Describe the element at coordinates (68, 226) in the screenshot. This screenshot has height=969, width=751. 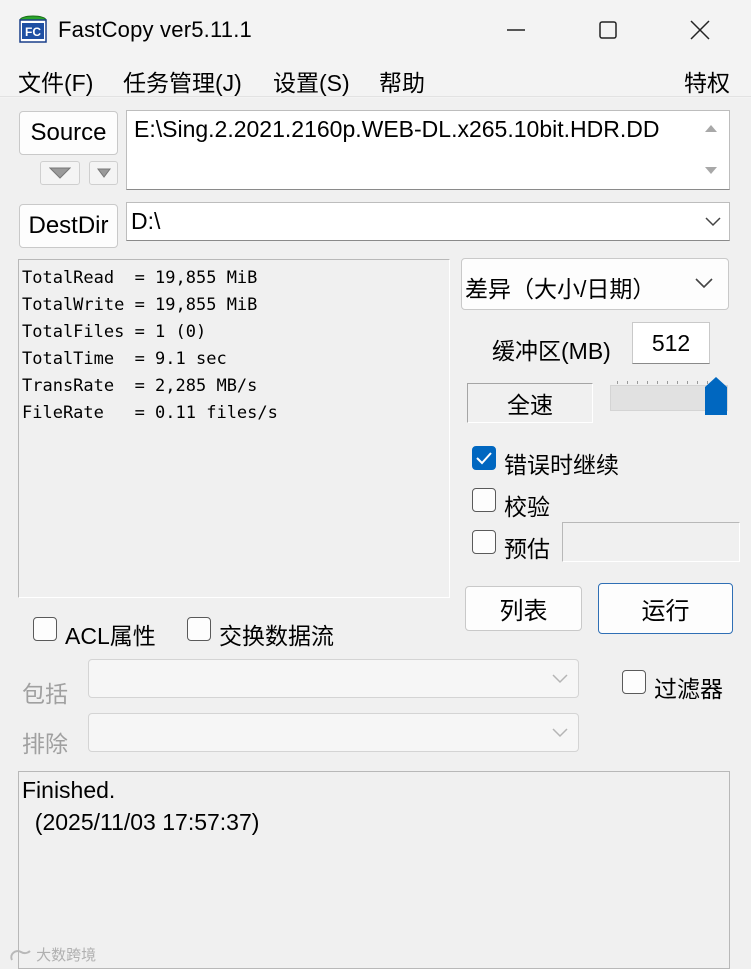
I see `destdir-button: DestDir` at that location.